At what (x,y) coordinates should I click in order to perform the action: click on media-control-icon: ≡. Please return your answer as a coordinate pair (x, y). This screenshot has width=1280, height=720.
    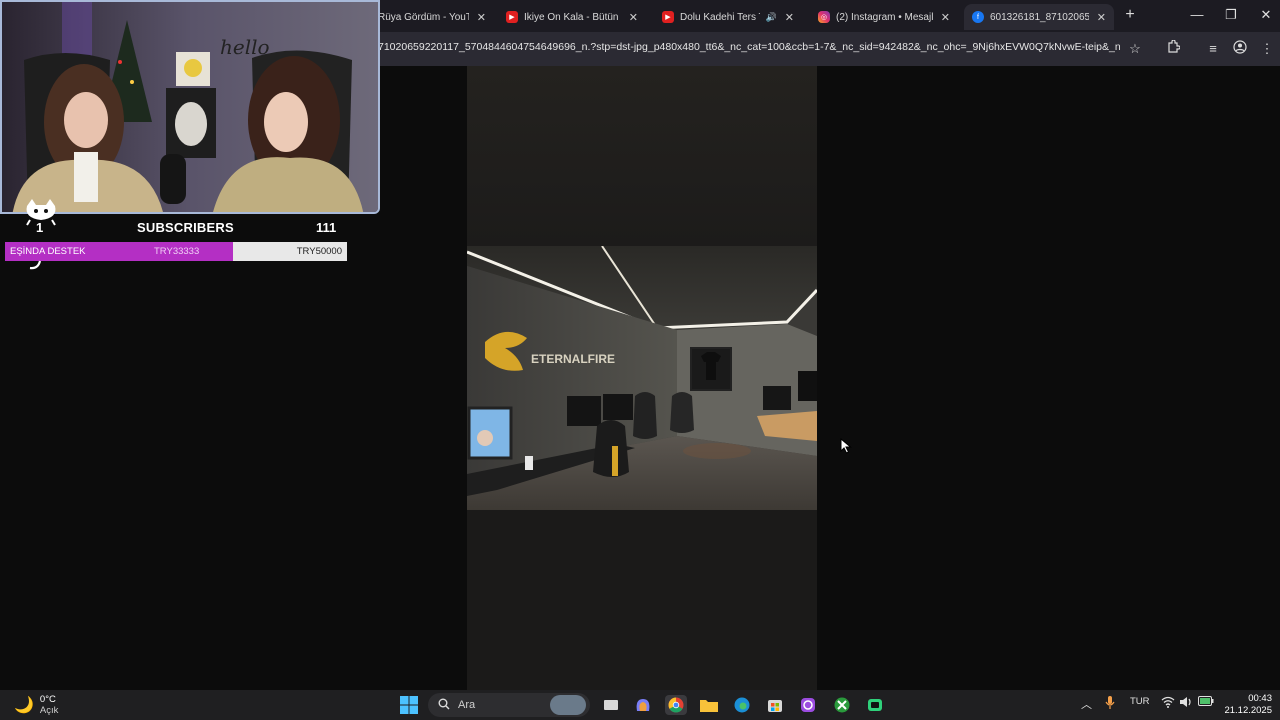
    Looking at the image, I should click on (1213, 49).